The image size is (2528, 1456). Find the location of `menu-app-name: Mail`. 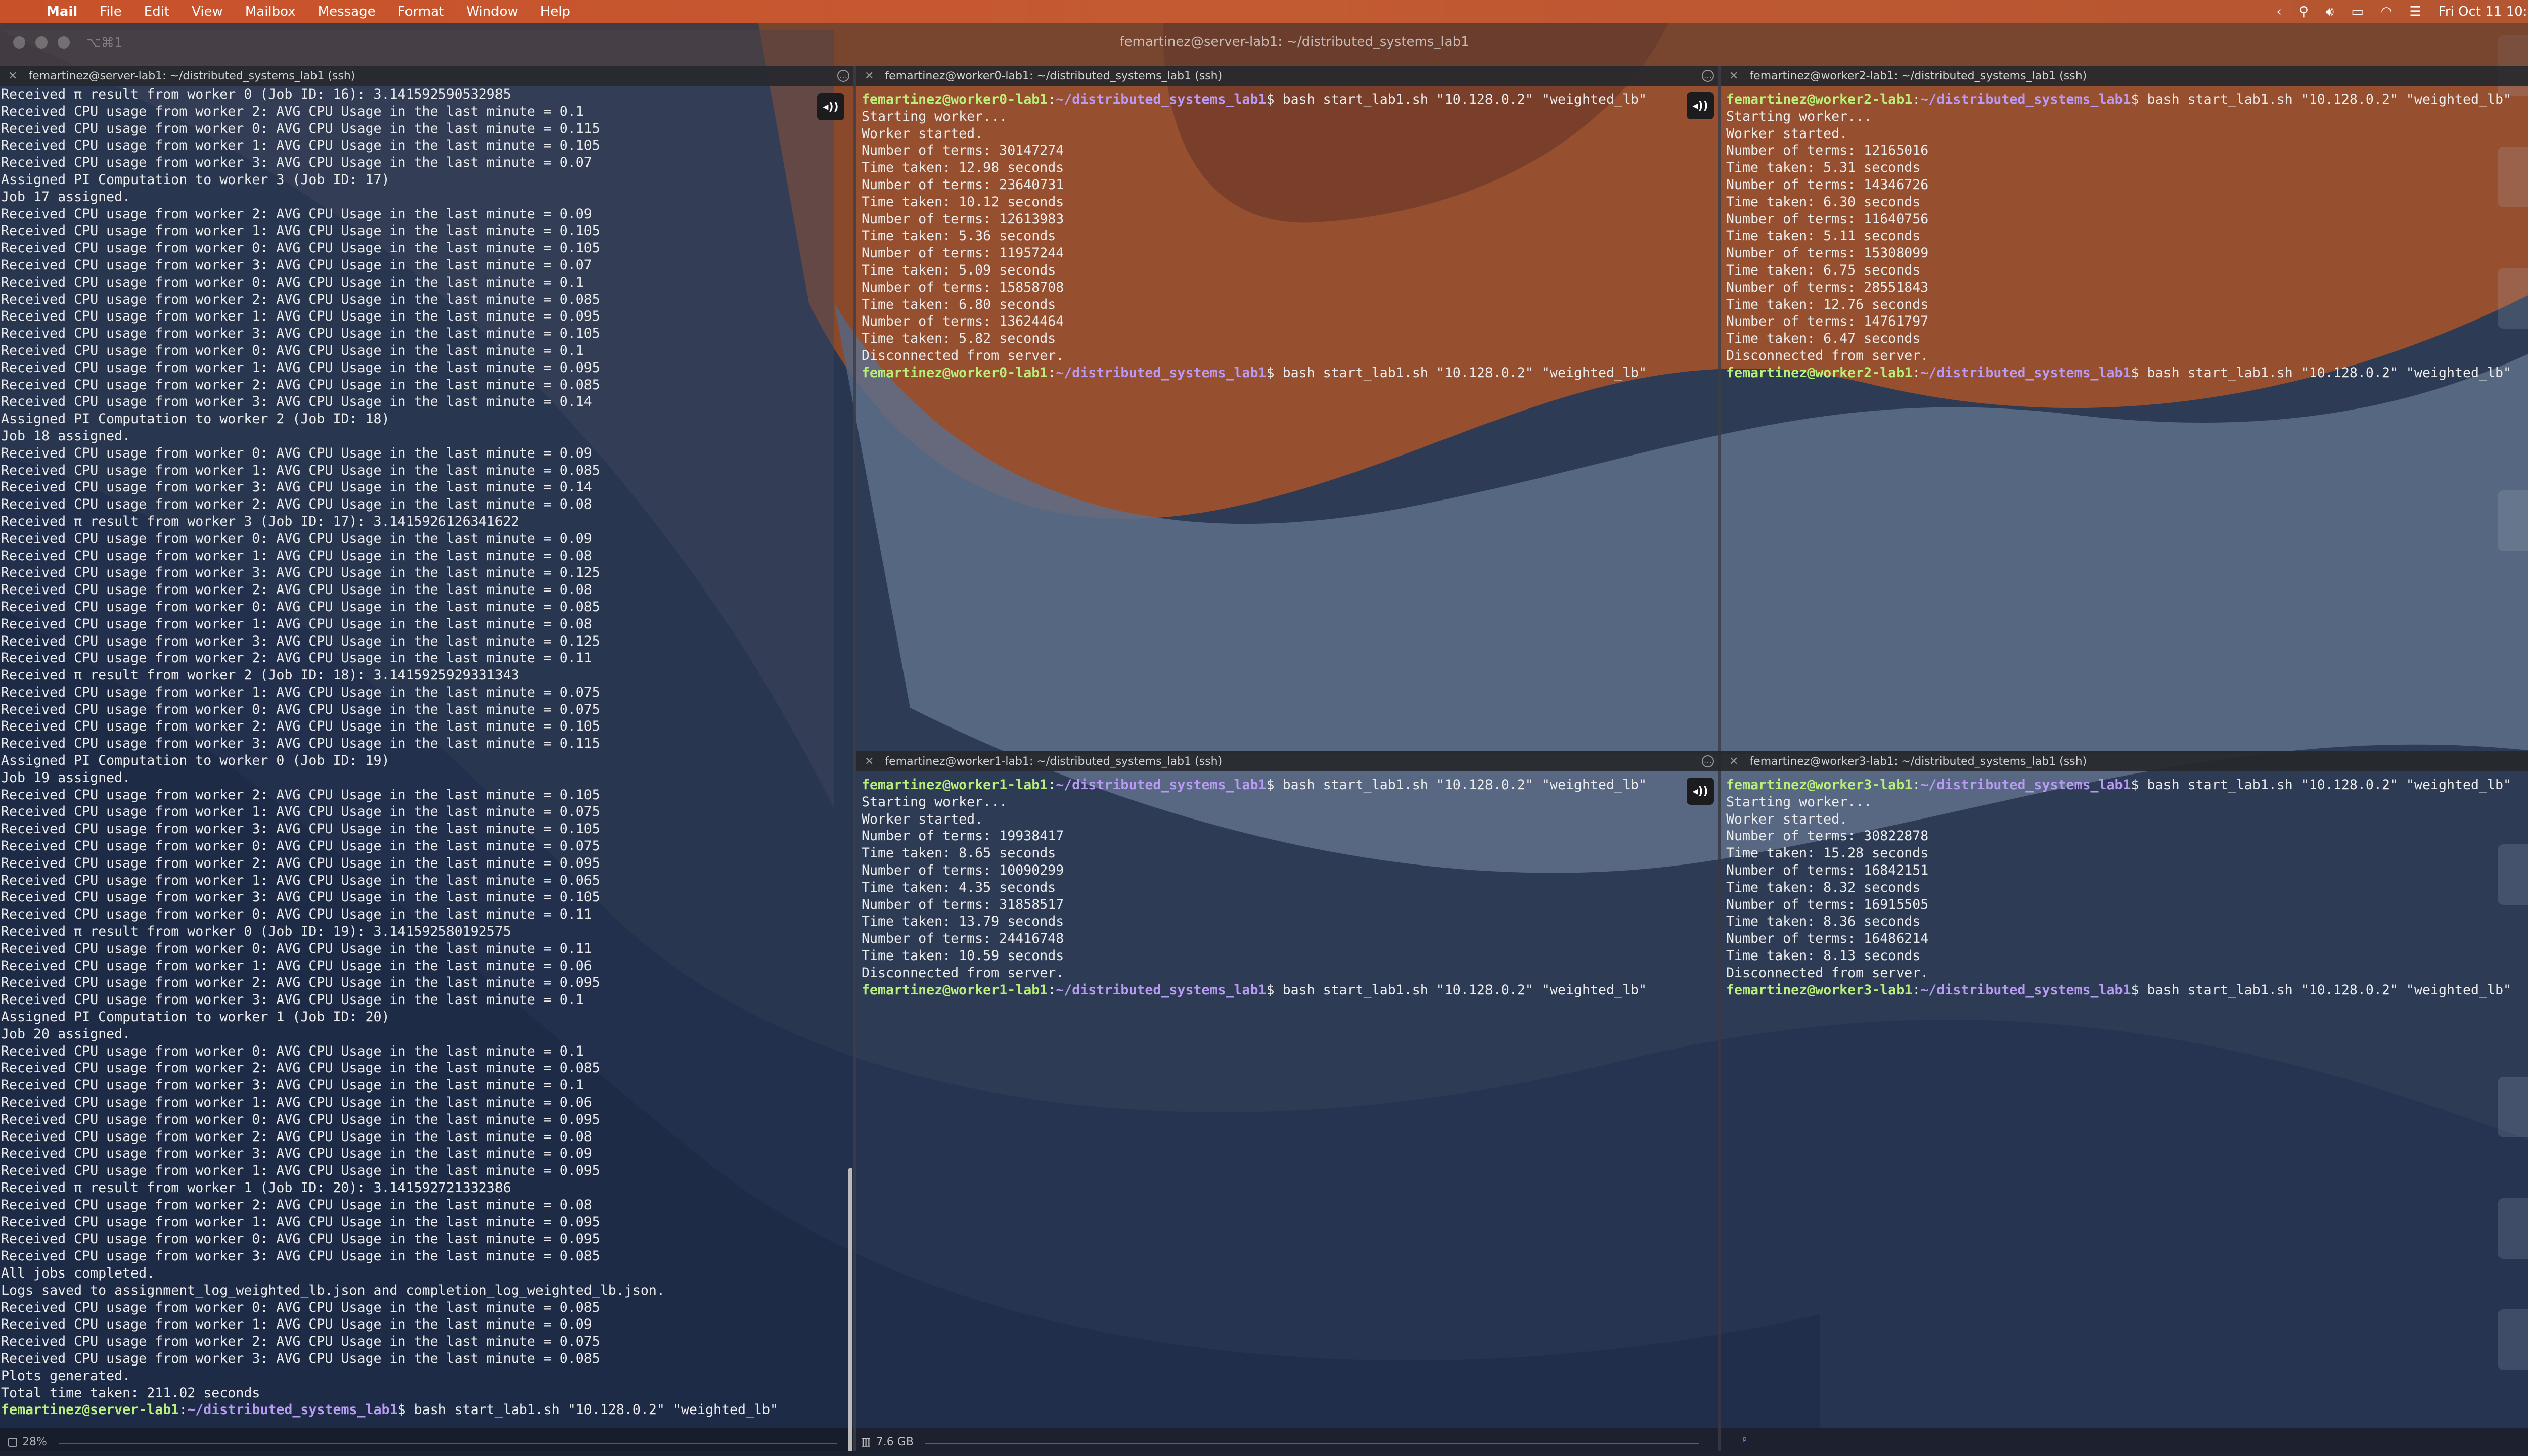

menu-app-name: Mail is located at coordinates (62, 11).